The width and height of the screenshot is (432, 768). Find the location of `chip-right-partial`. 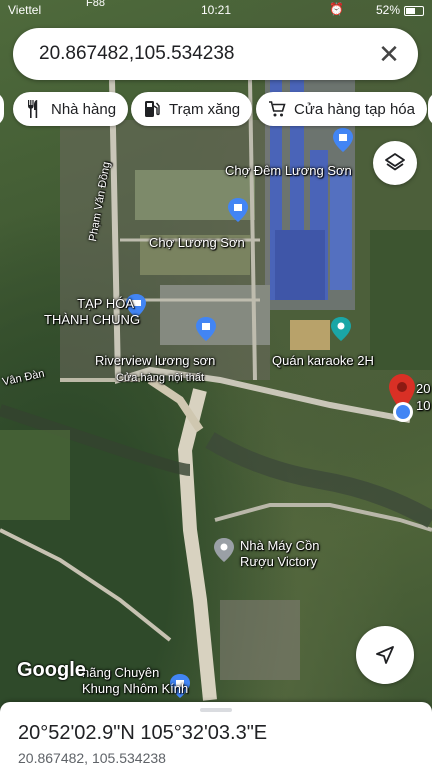

chip-right-partial is located at coordinates (430, 109).